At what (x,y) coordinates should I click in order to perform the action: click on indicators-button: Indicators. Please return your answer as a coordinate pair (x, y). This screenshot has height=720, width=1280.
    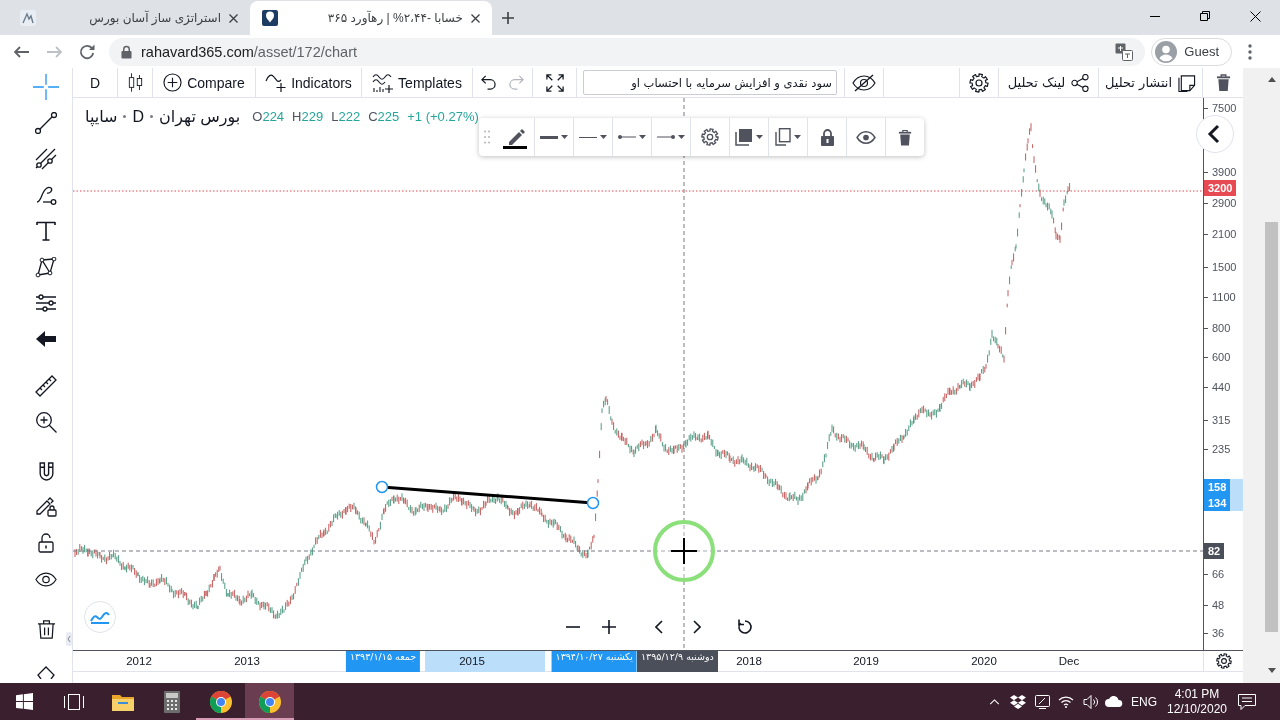
    Looking at the image, I should click on (308, 82).